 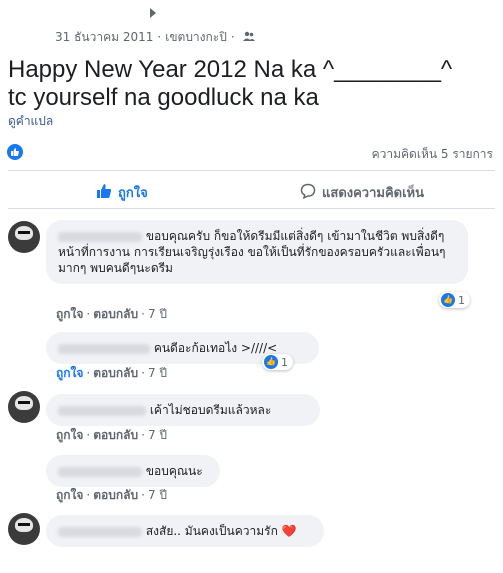 I want to click on post-location: เขตบางกะปิ, so click(x=196, y=37).